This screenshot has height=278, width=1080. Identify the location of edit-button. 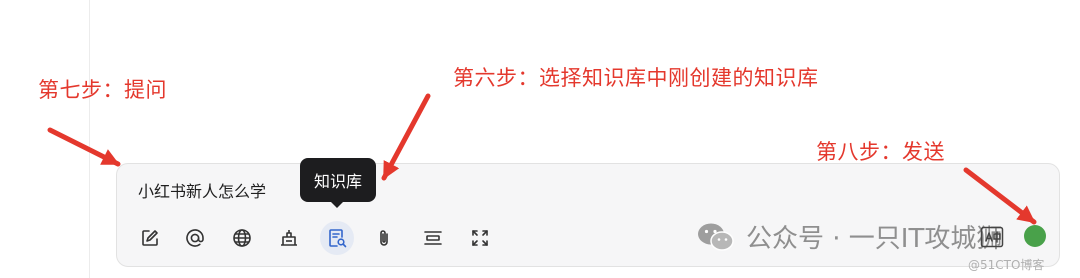
(150, 238).